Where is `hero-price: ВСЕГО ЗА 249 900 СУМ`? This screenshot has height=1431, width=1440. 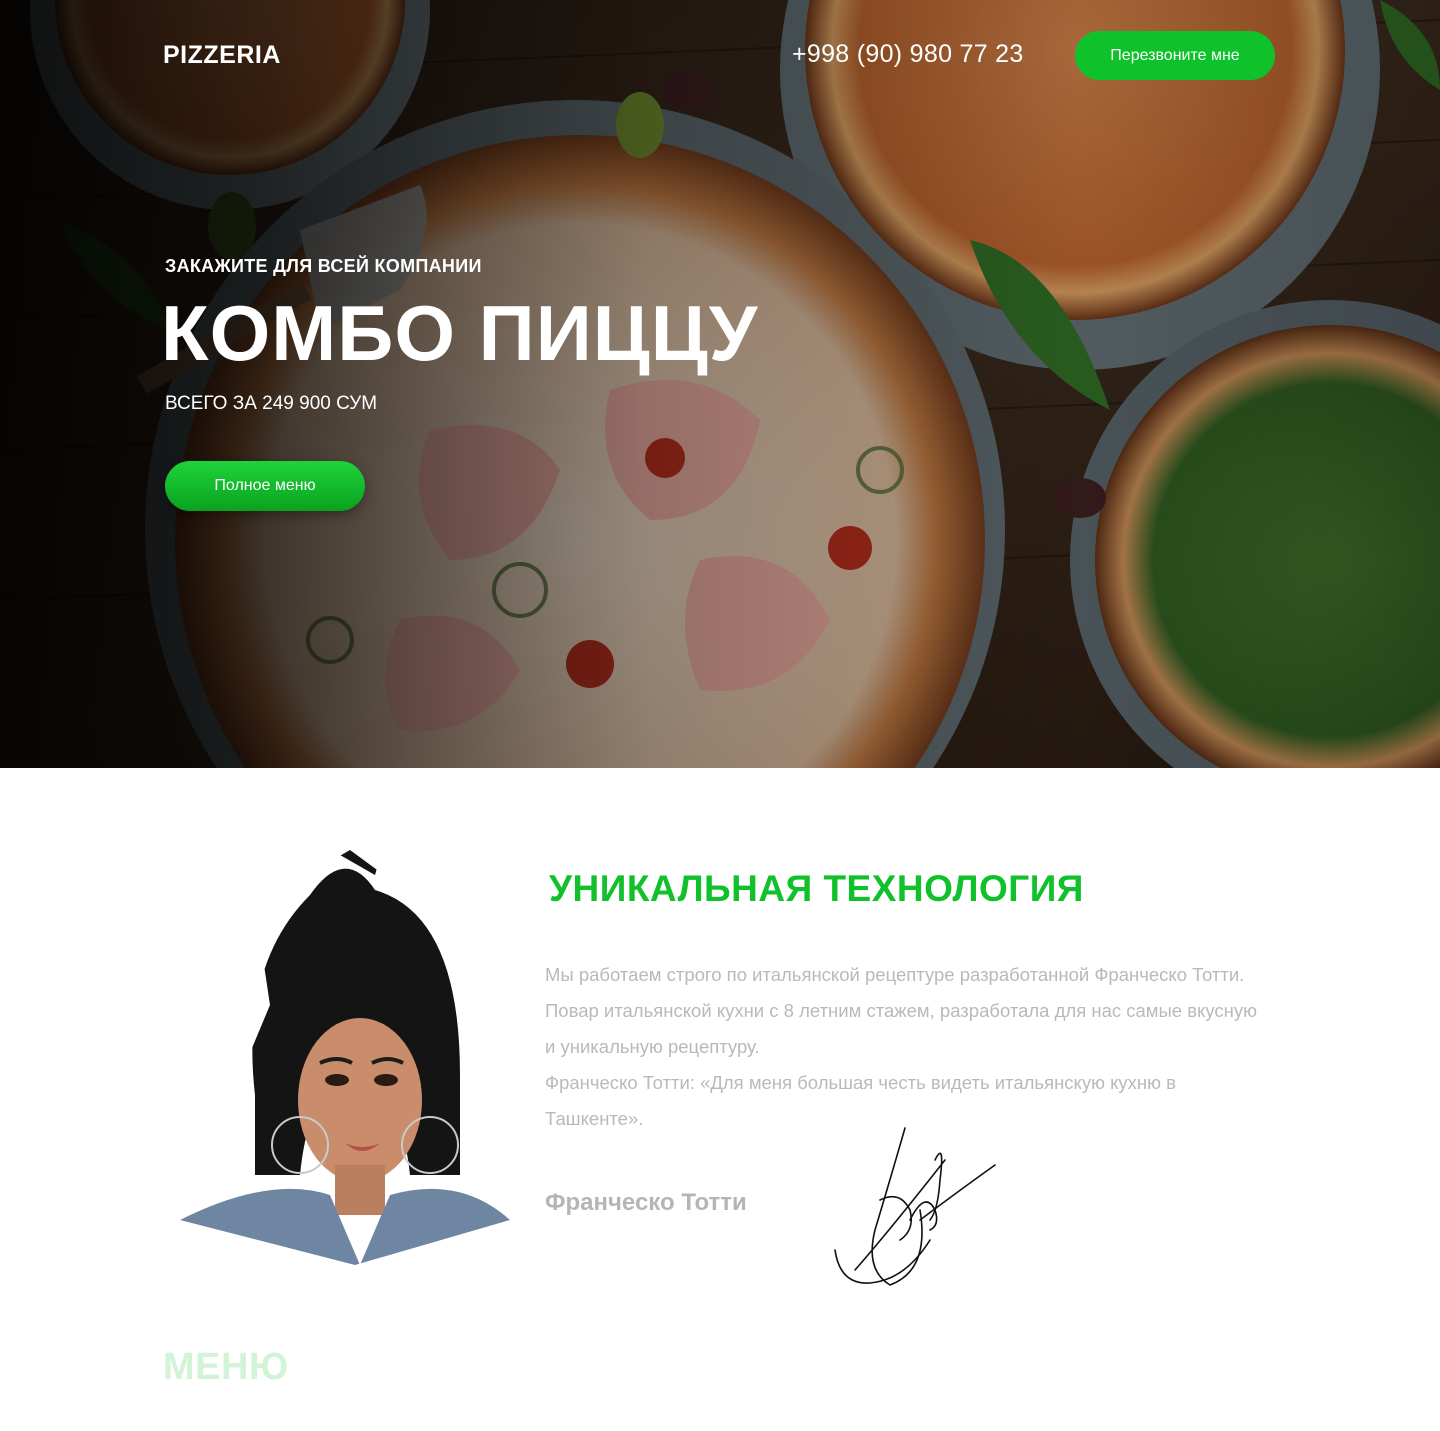
hero-price: ВСЕГО ЗА 249 900 СУМ is located at coordinates (271, 403).